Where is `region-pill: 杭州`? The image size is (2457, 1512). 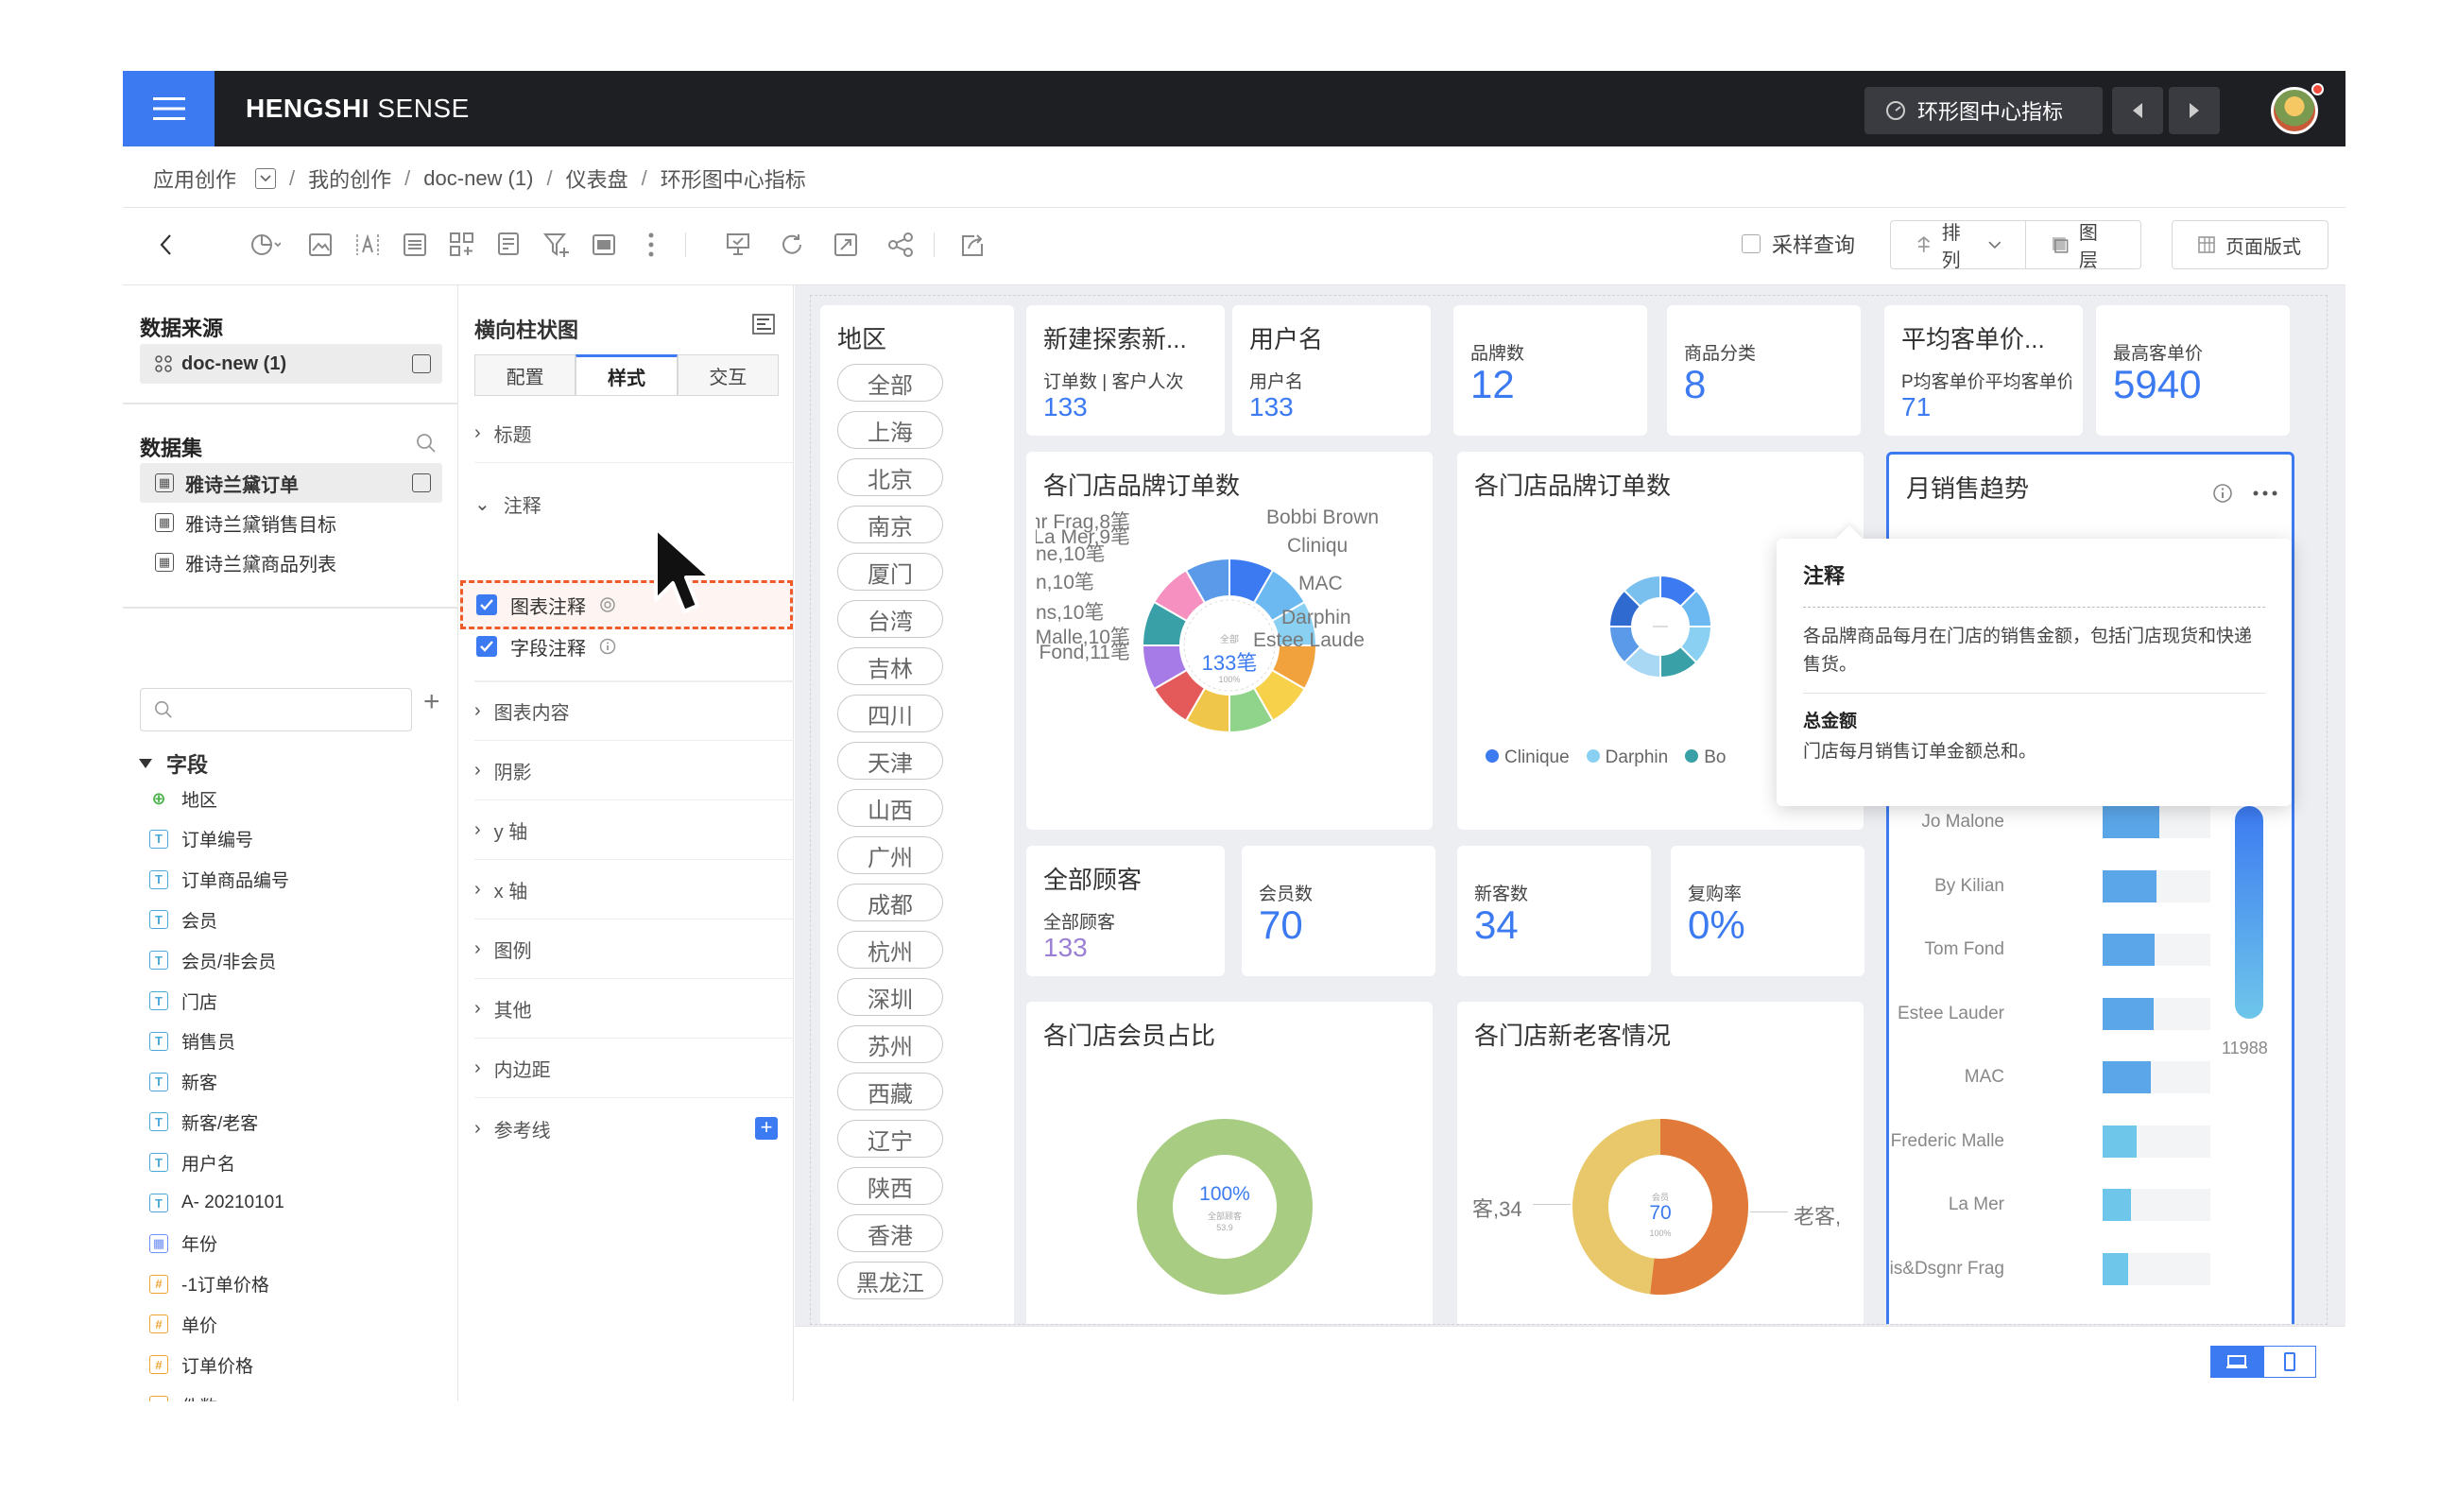 region-pill: 杭州 is located at coordinates (890, 950).